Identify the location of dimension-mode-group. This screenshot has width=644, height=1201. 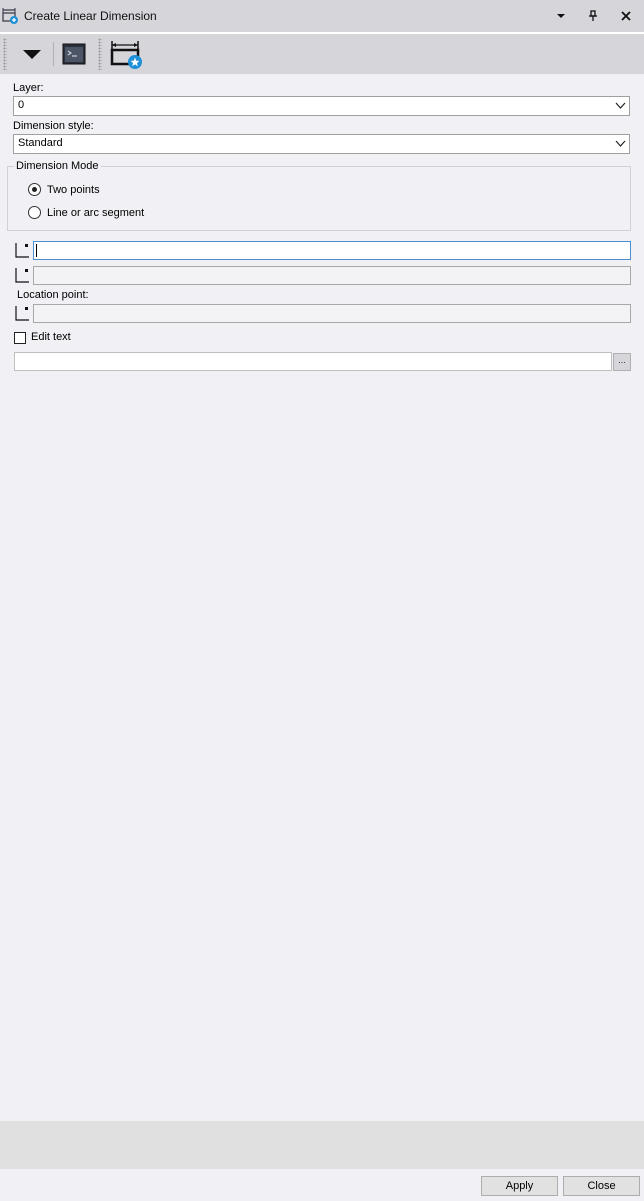
(319, 198).